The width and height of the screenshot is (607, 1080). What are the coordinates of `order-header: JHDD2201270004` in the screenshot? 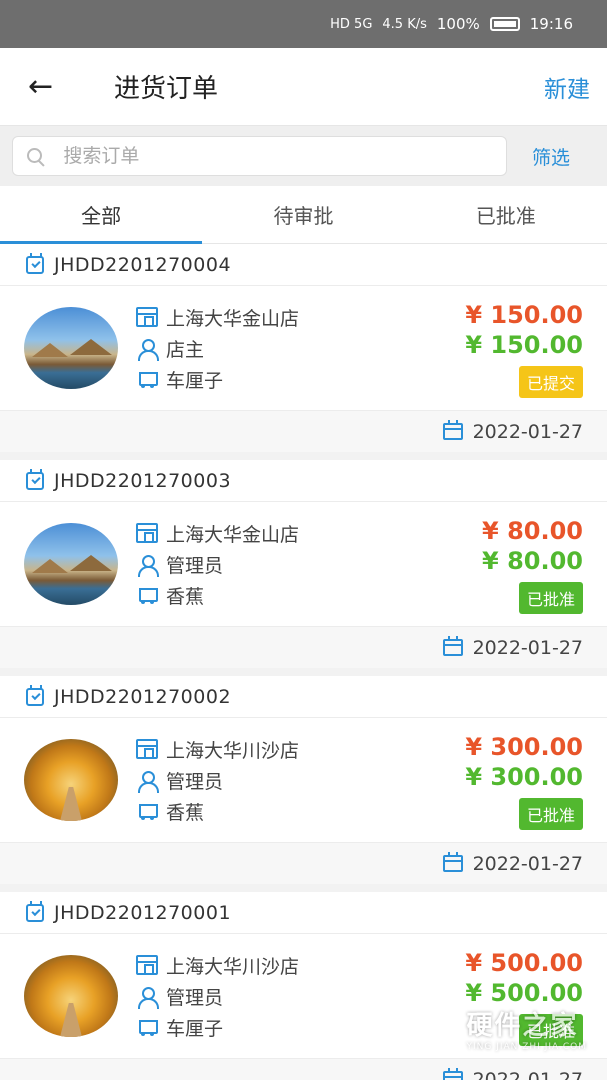 It's located at (303, 265).